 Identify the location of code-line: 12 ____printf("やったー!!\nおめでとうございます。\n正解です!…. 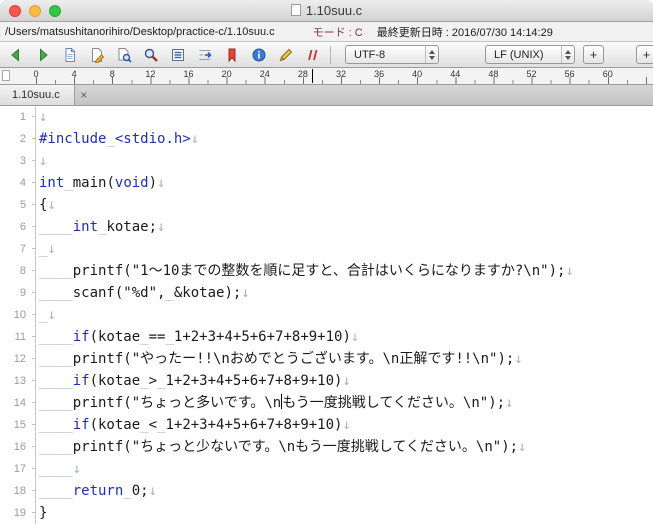
(326, 359).